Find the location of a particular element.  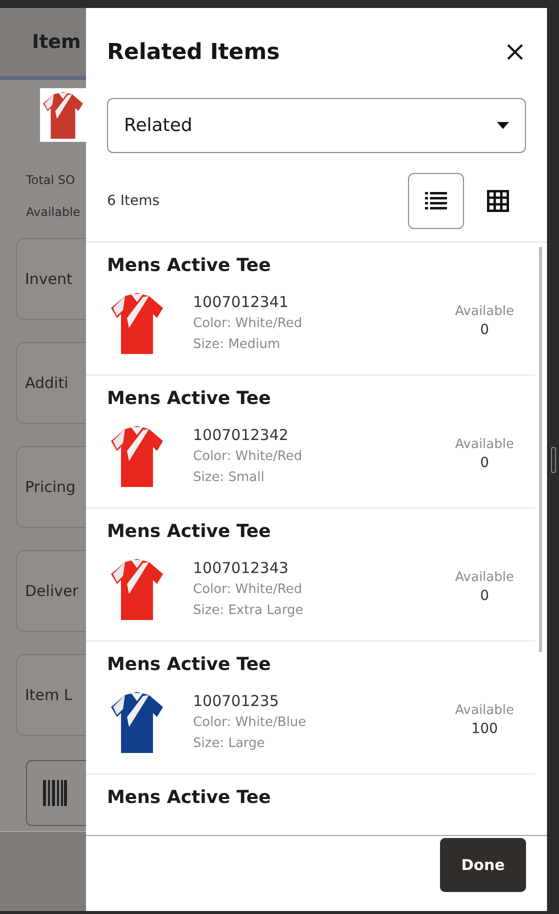

scrollbar is located at coordinates (540, 449).